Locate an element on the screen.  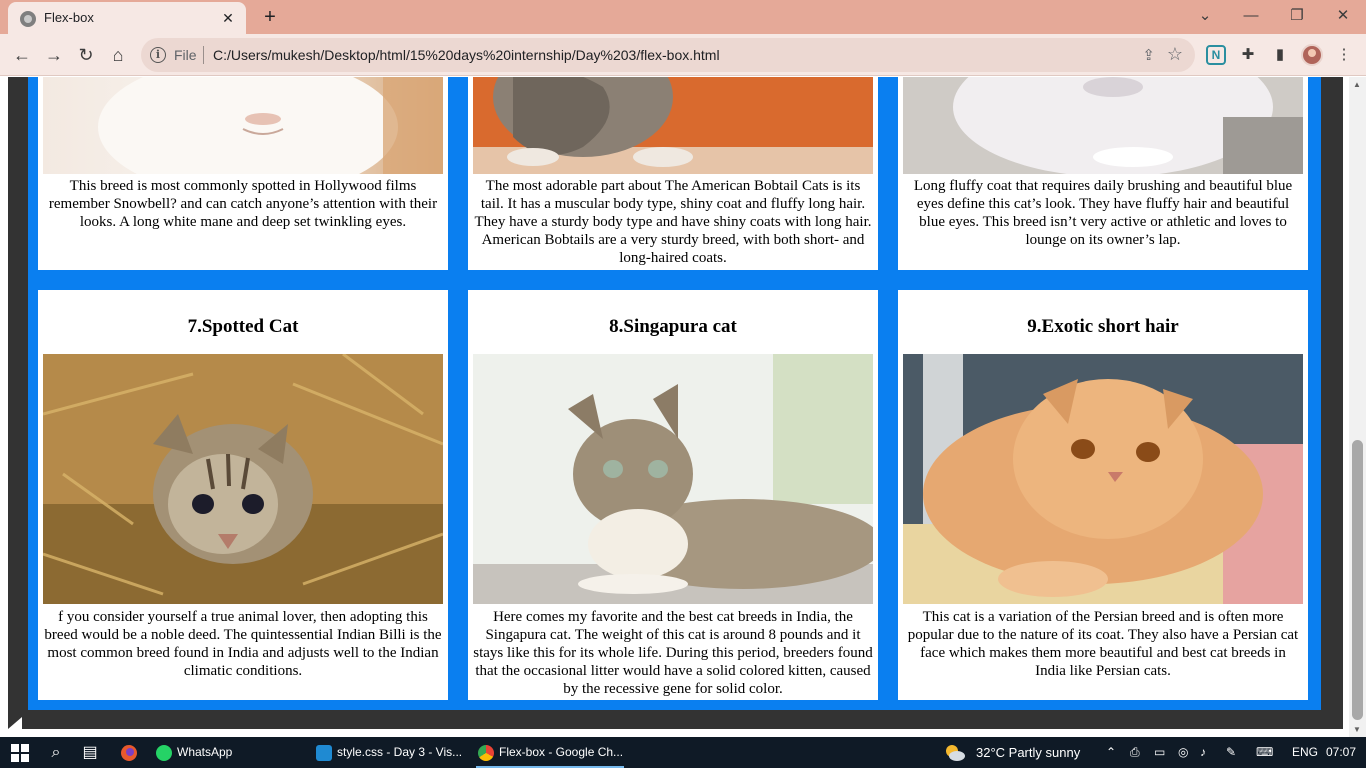
show-hidden-icons-icon: ⌃ is located at coordinates (1113, 752).